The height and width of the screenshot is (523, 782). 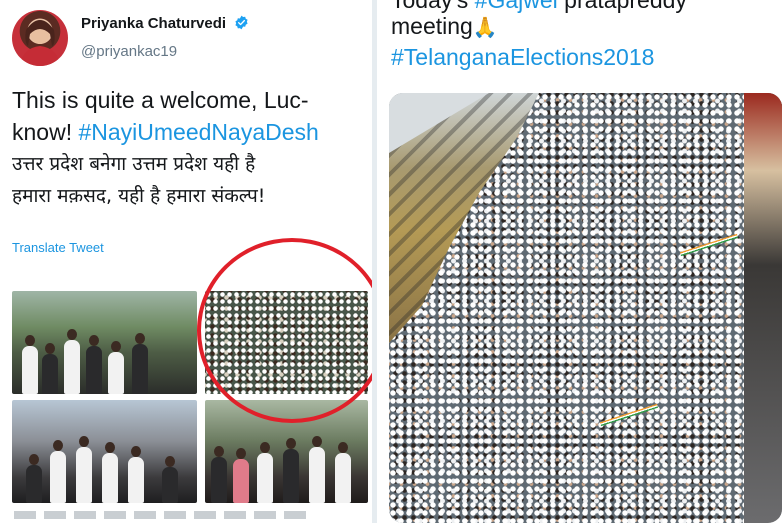 I want to click on right-tweet-line-1: Today's #Gajwel pratapreddy, so click(x=539, y=7).